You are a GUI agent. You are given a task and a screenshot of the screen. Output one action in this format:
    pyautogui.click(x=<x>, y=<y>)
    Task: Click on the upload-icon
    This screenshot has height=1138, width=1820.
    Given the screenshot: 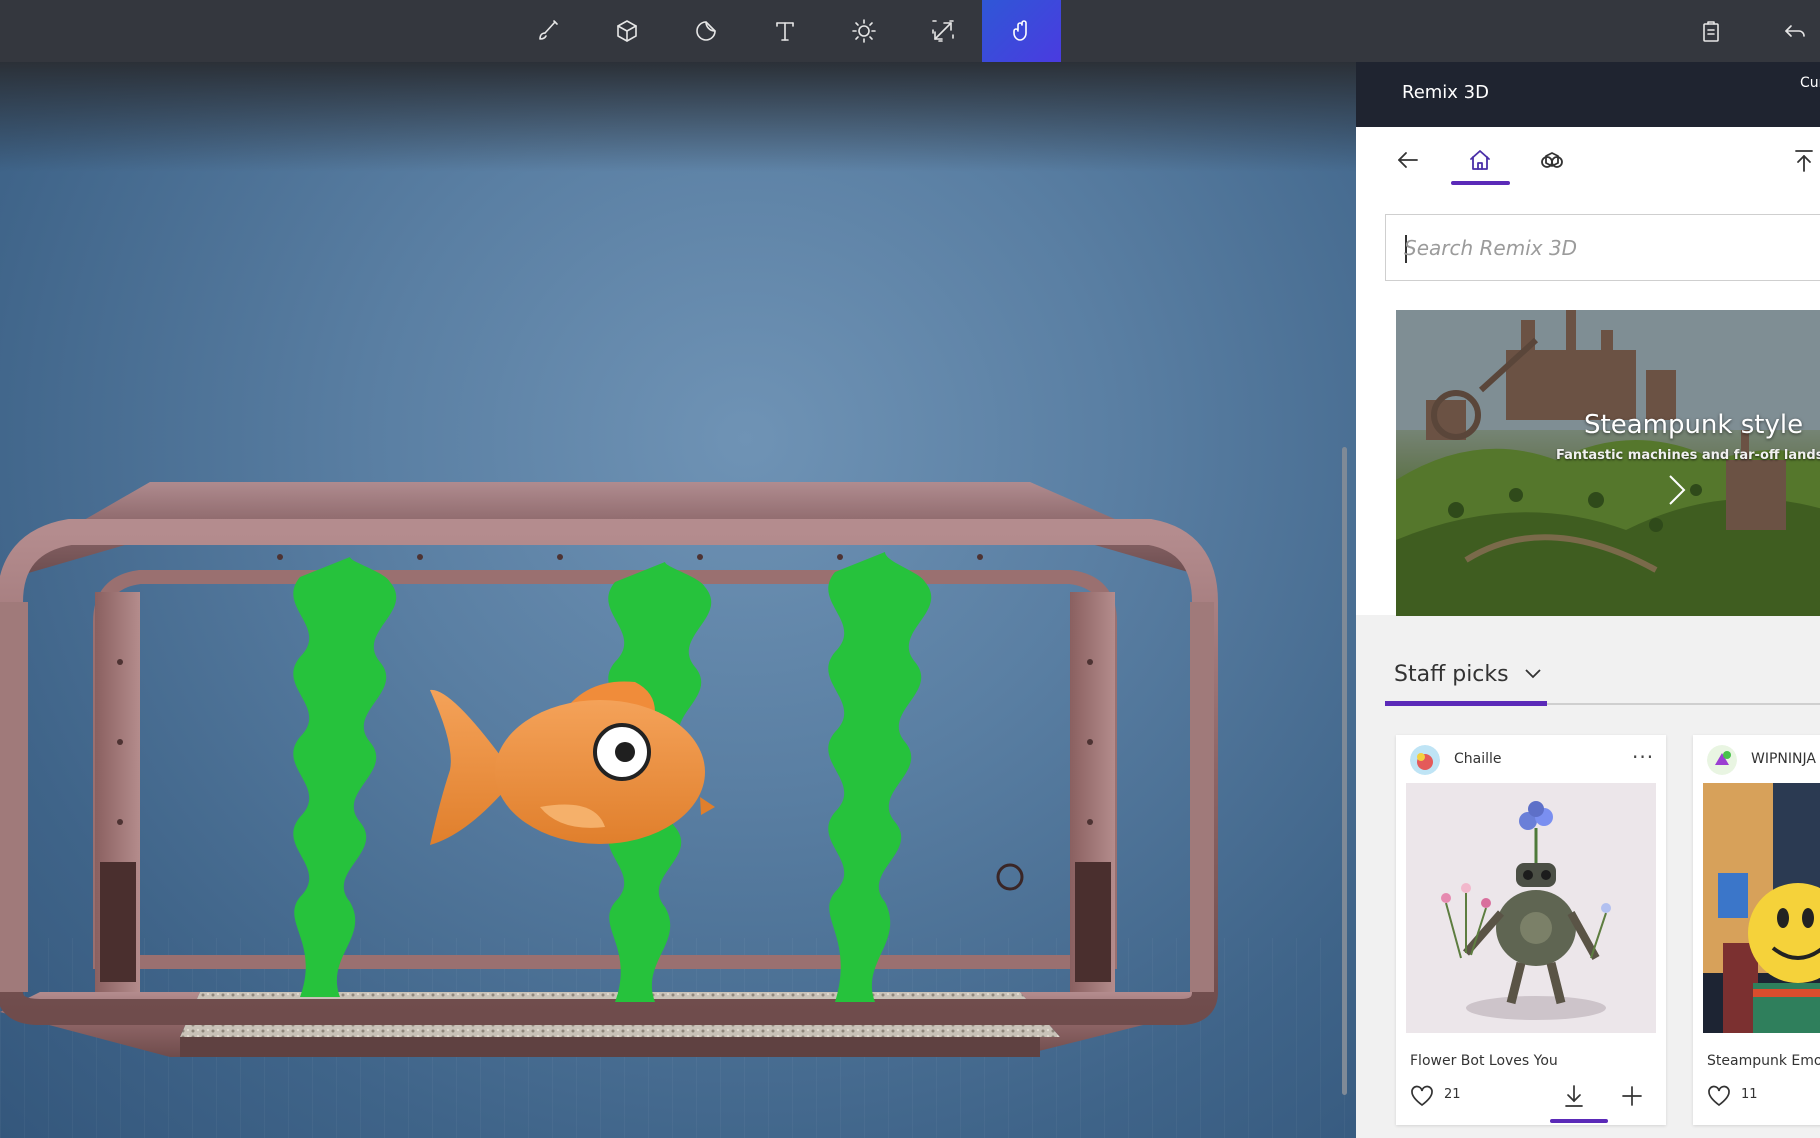 What is the action you would take?
    pyautogui.click(x=1804, y=161)
    